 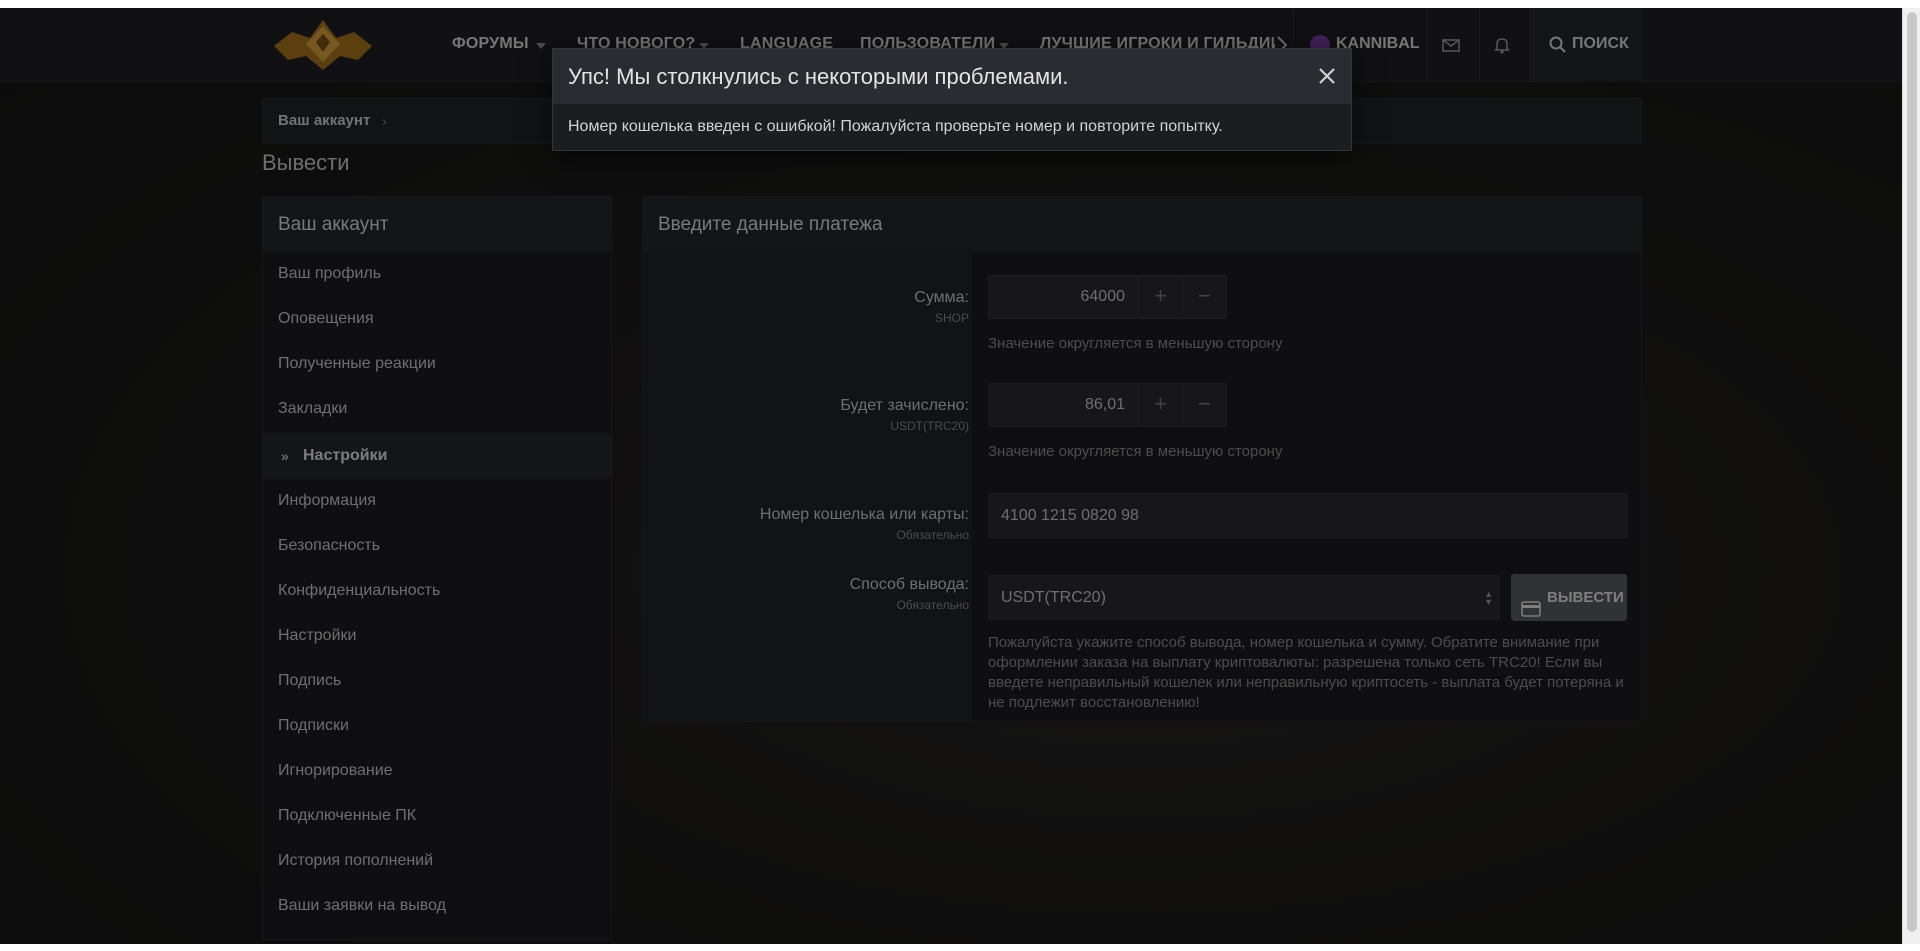 I want to click on page-scrollbar, so click(x=1911, y=476).